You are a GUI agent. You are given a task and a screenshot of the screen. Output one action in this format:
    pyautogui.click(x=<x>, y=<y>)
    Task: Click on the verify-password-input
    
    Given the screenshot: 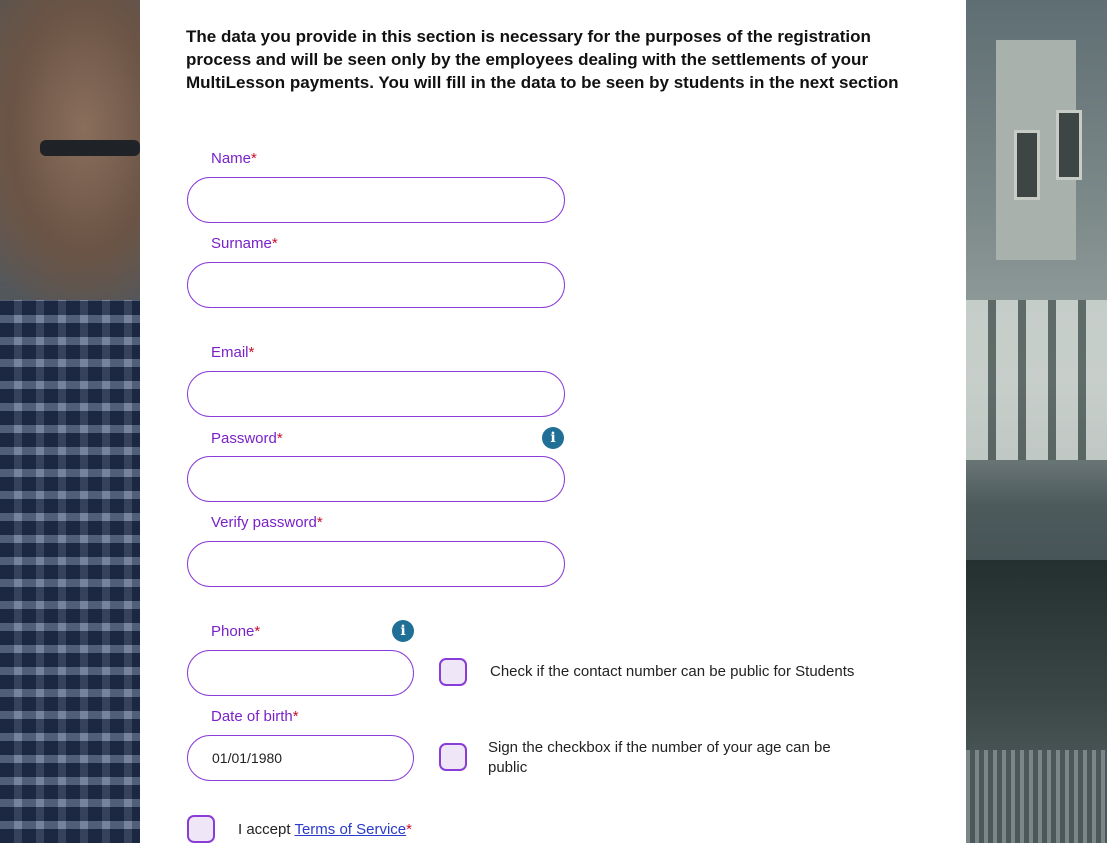 What is the action you would take?
    pyautogui.click(x=376, y=564)
    